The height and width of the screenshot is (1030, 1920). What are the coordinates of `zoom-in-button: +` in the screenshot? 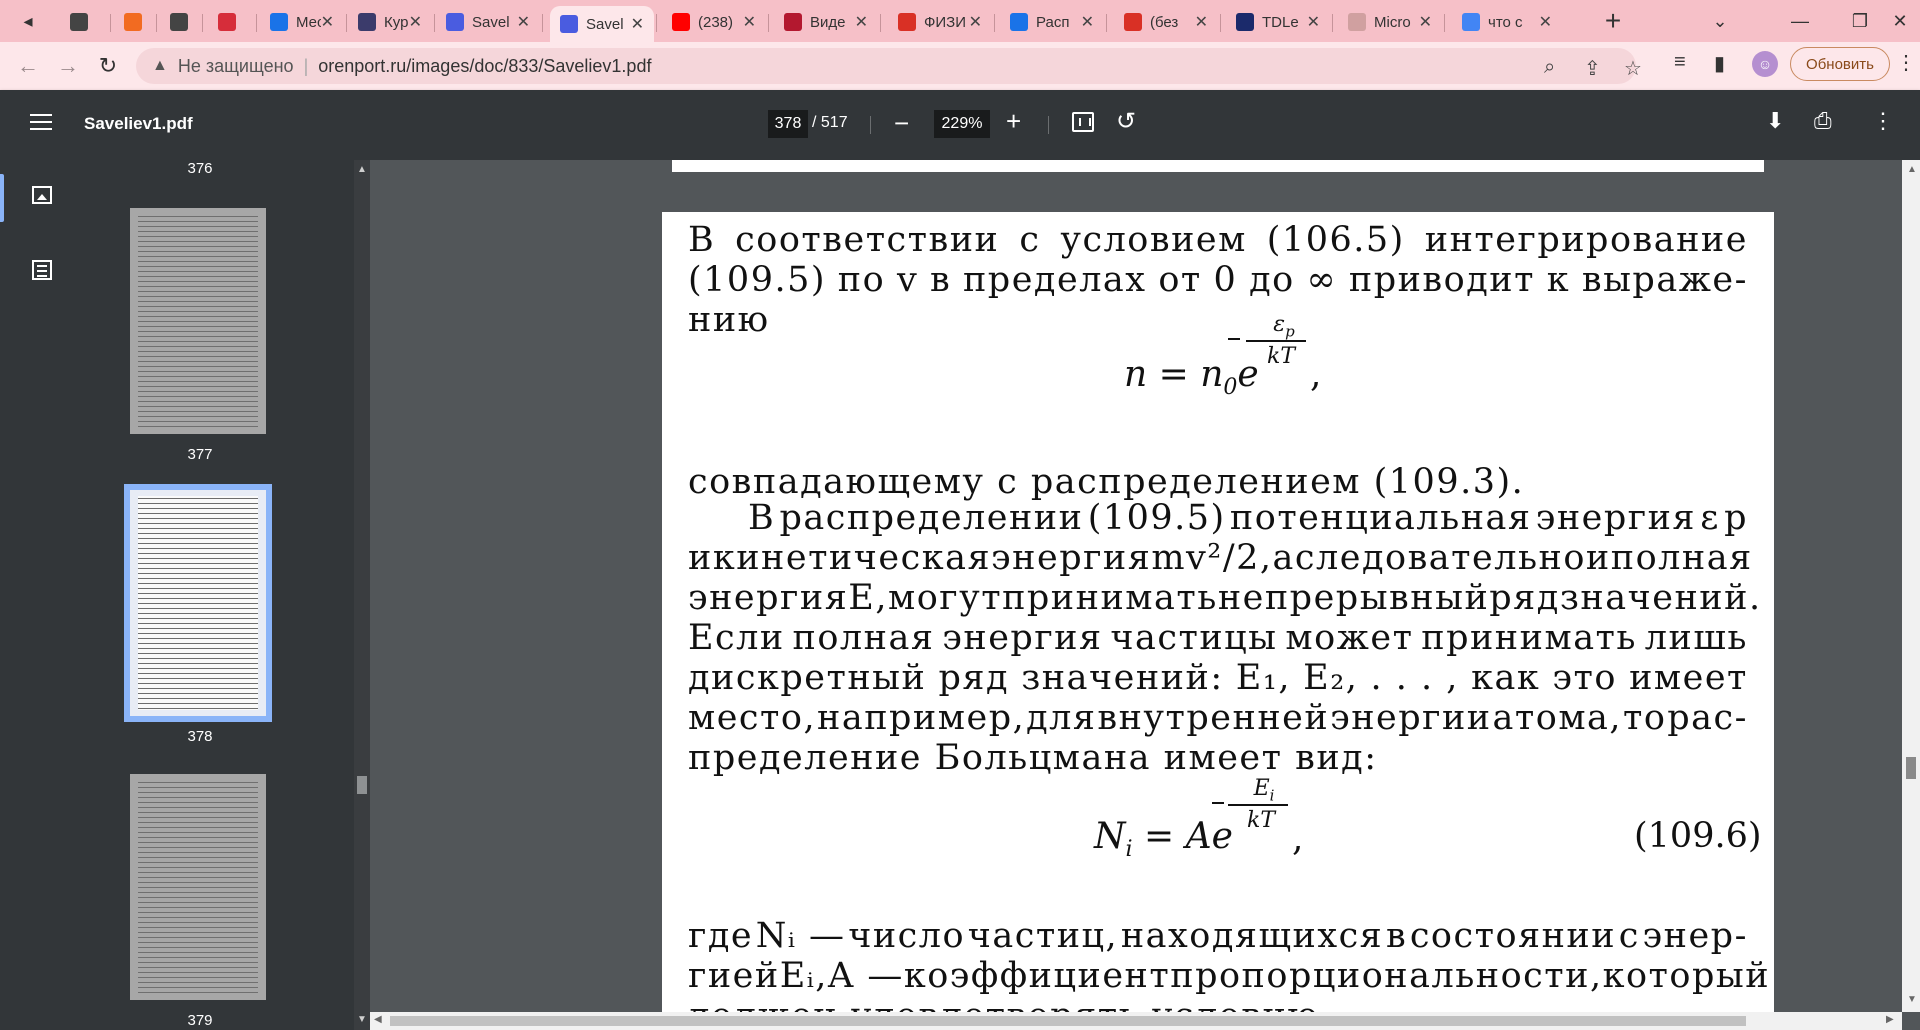 It's located at (1013, 121).